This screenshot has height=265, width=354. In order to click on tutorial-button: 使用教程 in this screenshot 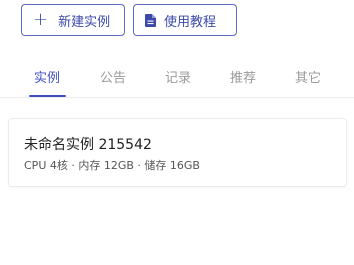, I will do `click(185, 20)`.